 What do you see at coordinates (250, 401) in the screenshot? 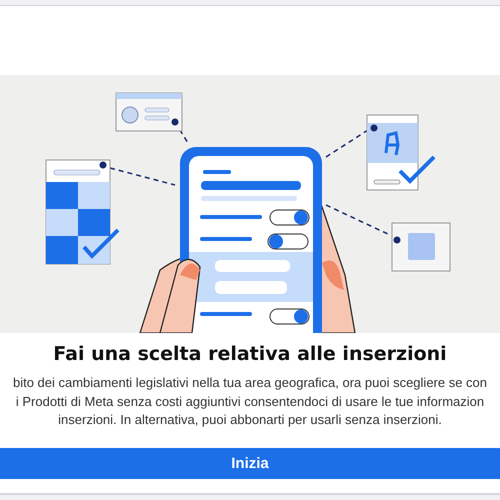
I see `body-text-line: i Prodotti di Meta senza costi aggiuntivi consentendoci di usare le tue informazion` at bounding box center [250, 401].